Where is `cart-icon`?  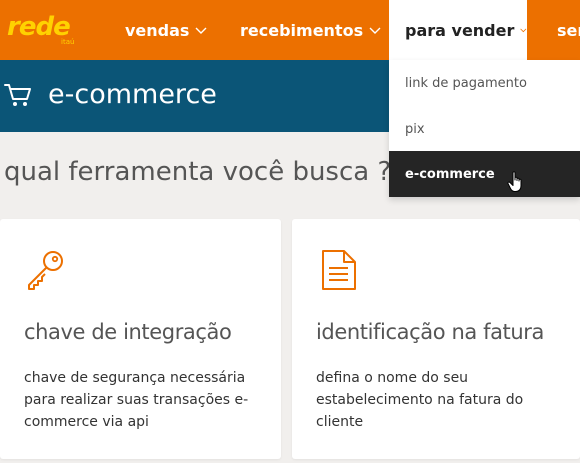
cart-icon is located at coordinates (17, 95).